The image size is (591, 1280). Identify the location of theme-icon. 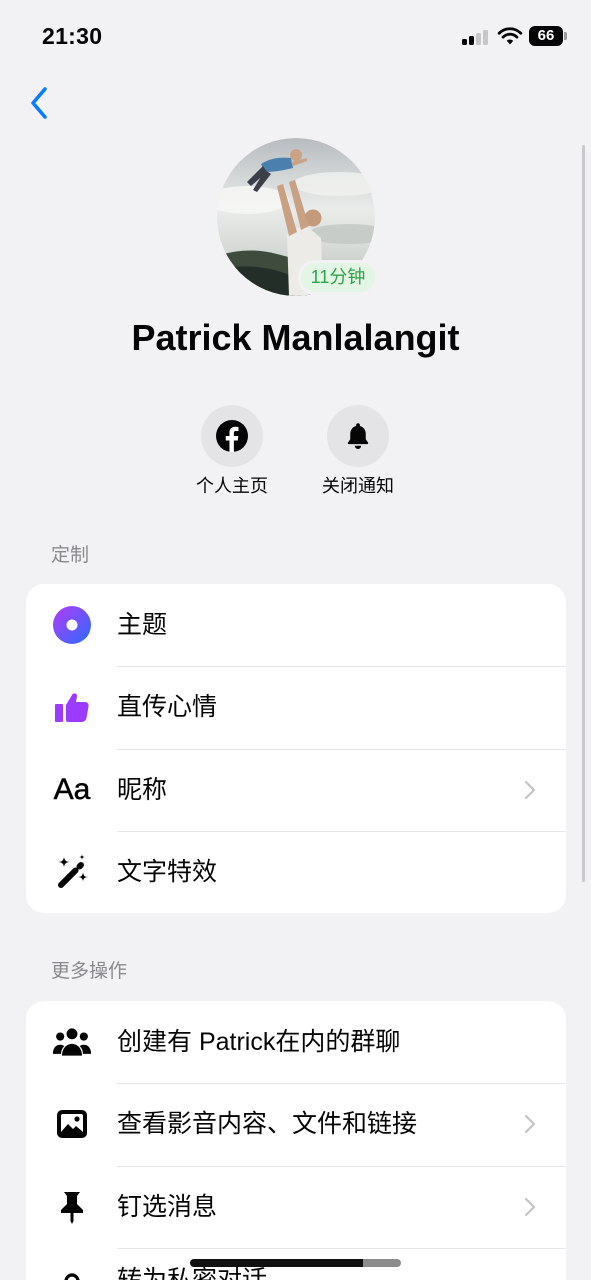
(72, 625).